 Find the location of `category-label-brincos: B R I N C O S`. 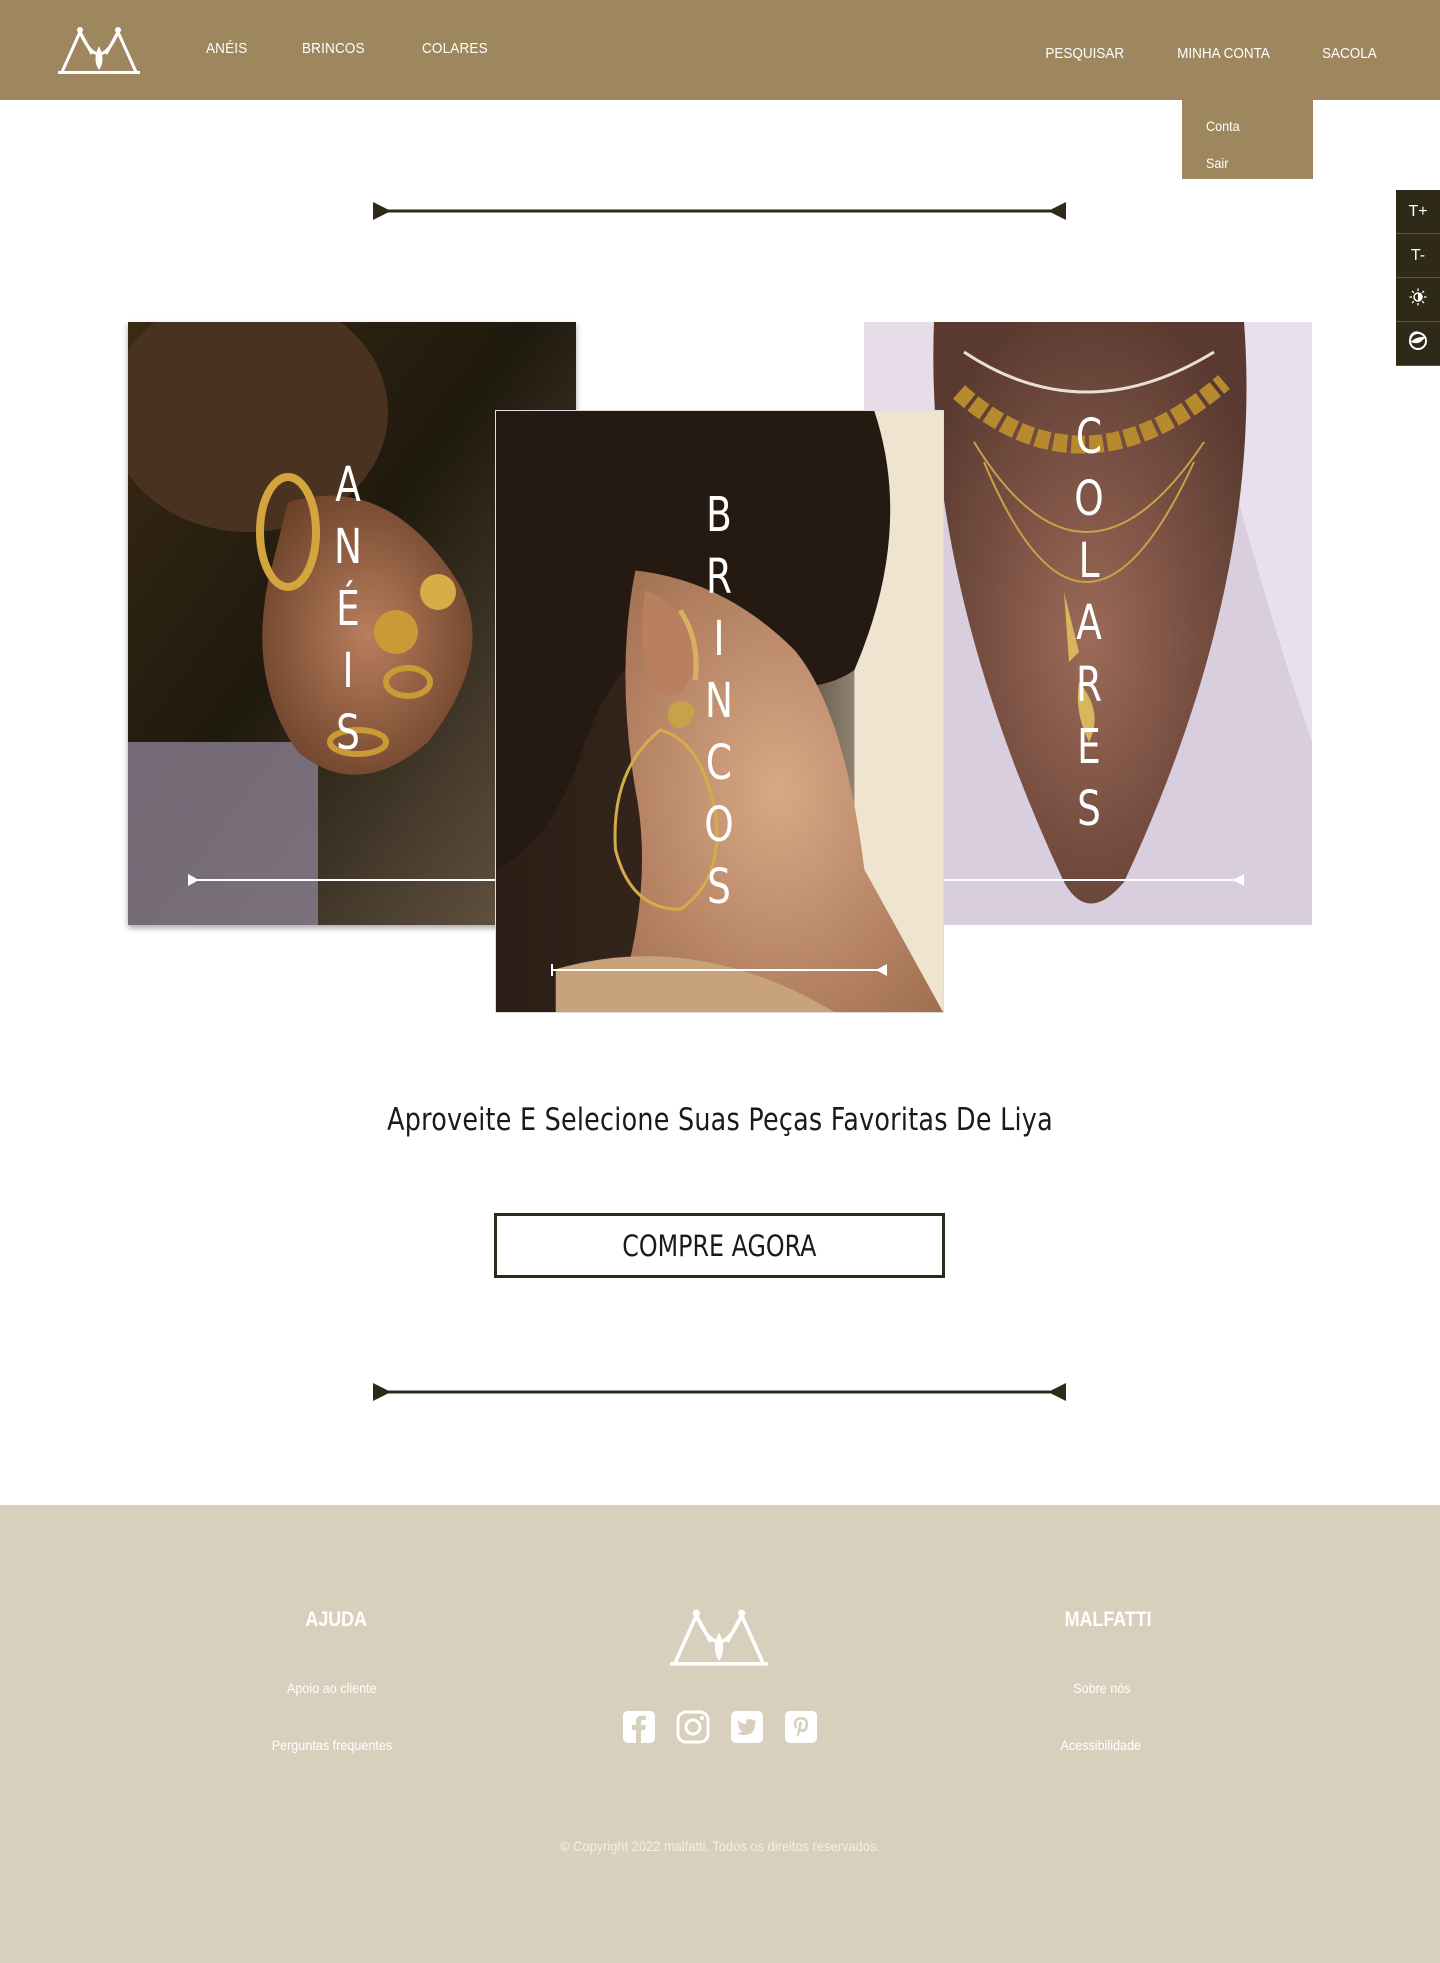

category-label-brincos: B R I N C O S is located at coordinates (719, 701).